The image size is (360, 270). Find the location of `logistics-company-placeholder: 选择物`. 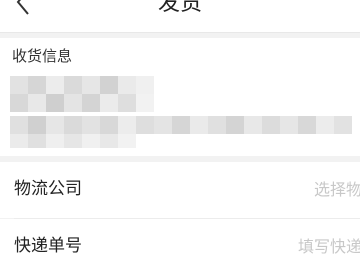

logistics-company-placeholder: 选择物 is located at coordinates (336, 189).